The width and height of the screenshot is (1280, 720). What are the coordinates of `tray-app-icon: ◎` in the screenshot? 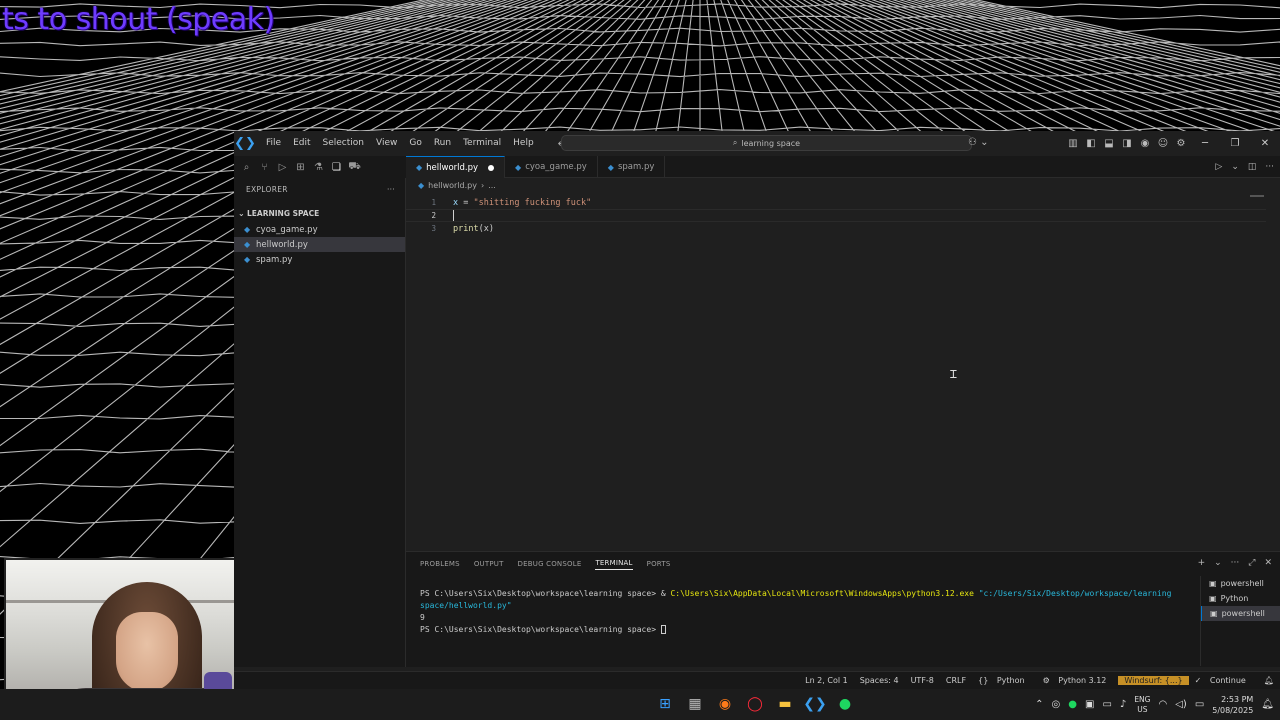 It's located at (1056, 704).